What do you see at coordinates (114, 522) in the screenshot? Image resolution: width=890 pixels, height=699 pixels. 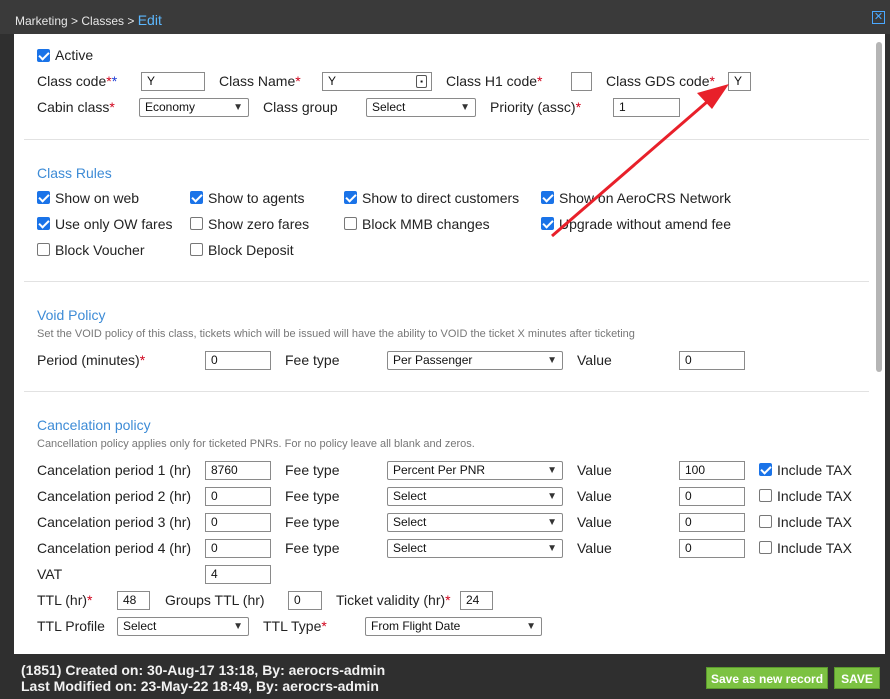 I see `cancelation-period-3-label: Cancelation period 3 (hr)` at bounding box center [114, 522].